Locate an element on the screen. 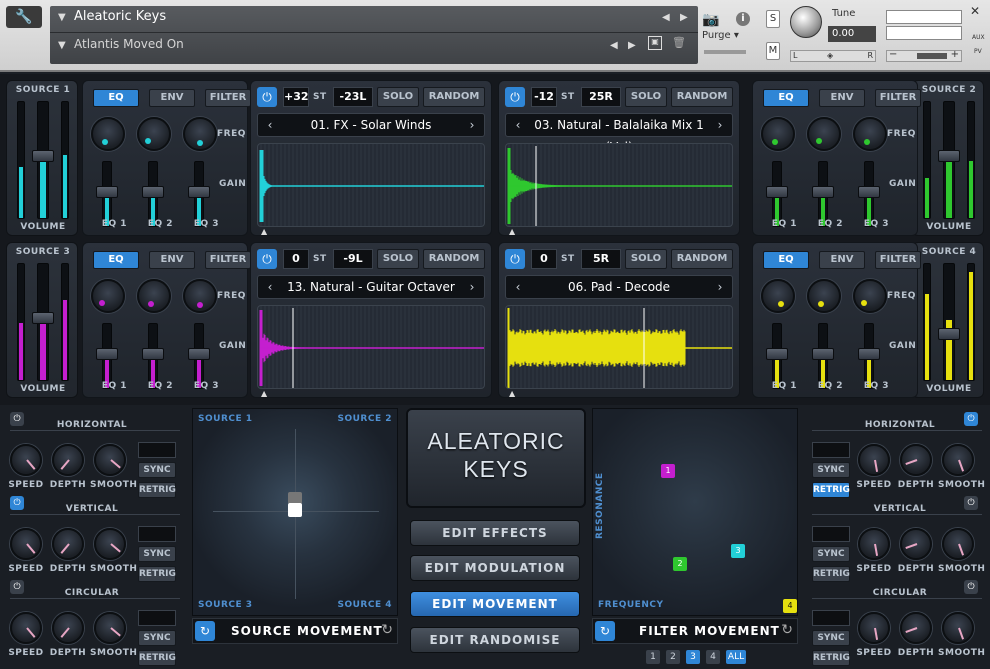  waveform-display is located at coordinates (619, 185).